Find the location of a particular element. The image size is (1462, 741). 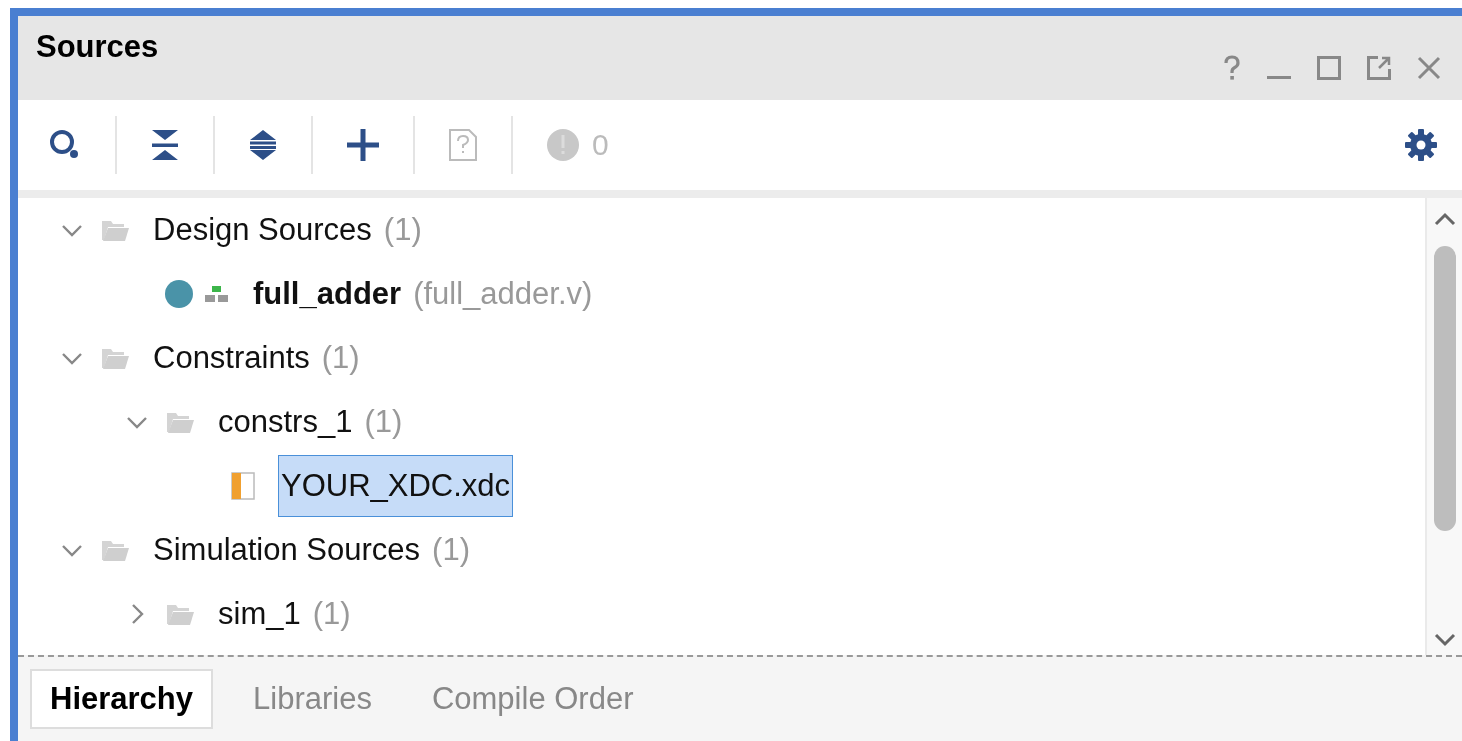

maximize-icon is located at coordinates (1329, 68).